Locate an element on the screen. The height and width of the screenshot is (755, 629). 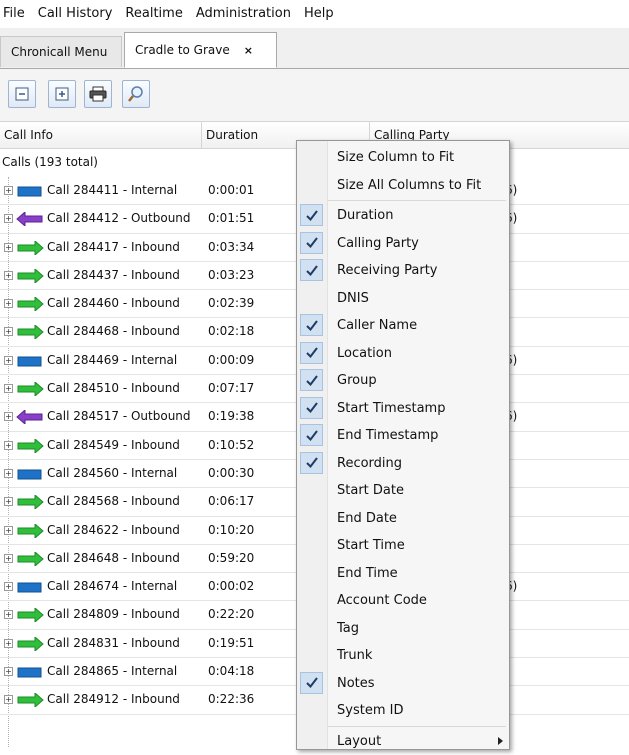
close-icon: × is located at coordinates (248, 50).